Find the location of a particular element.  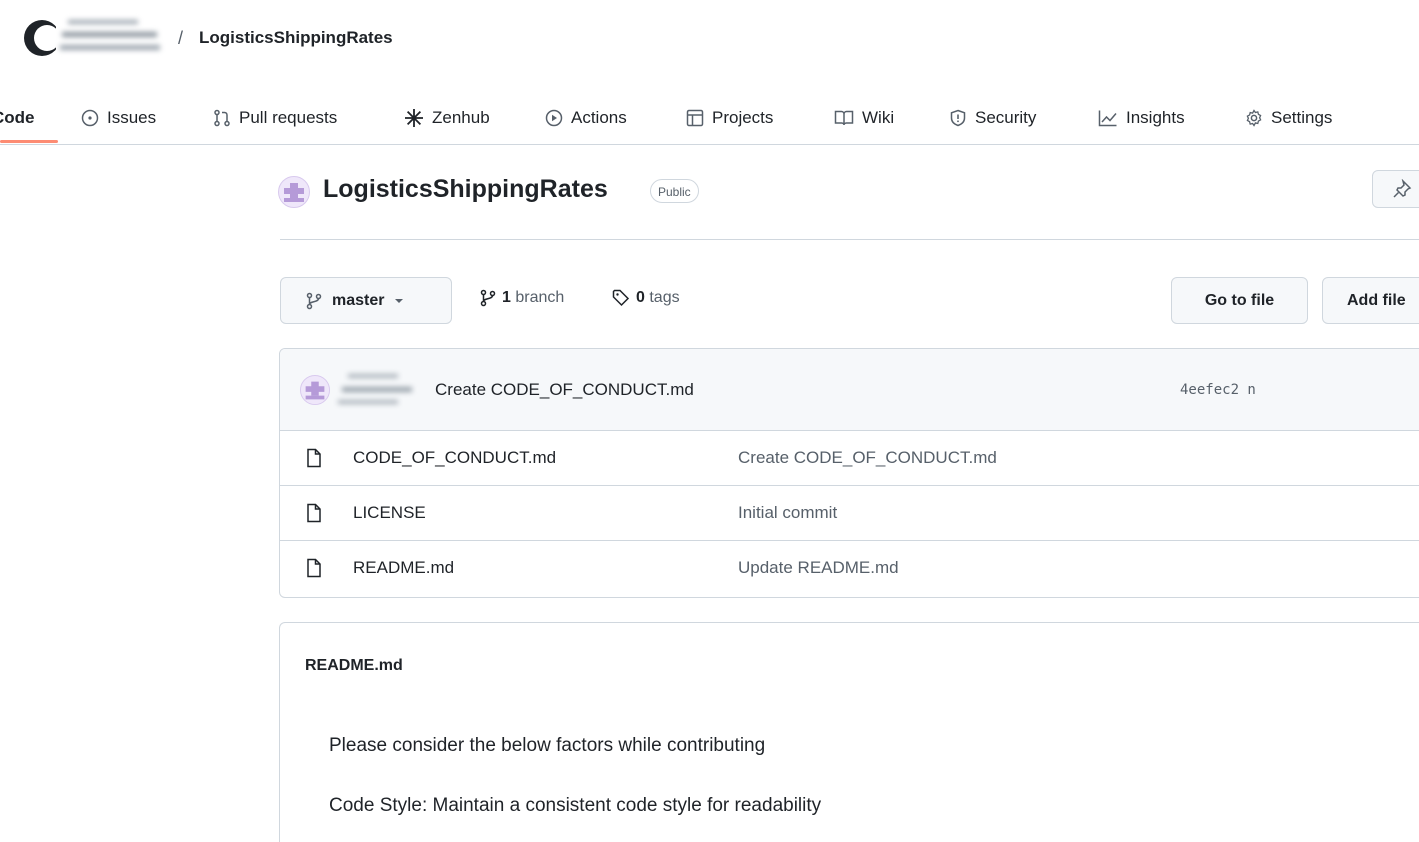

tab-settings-label: Settings is located at coordinates (1302, 117).